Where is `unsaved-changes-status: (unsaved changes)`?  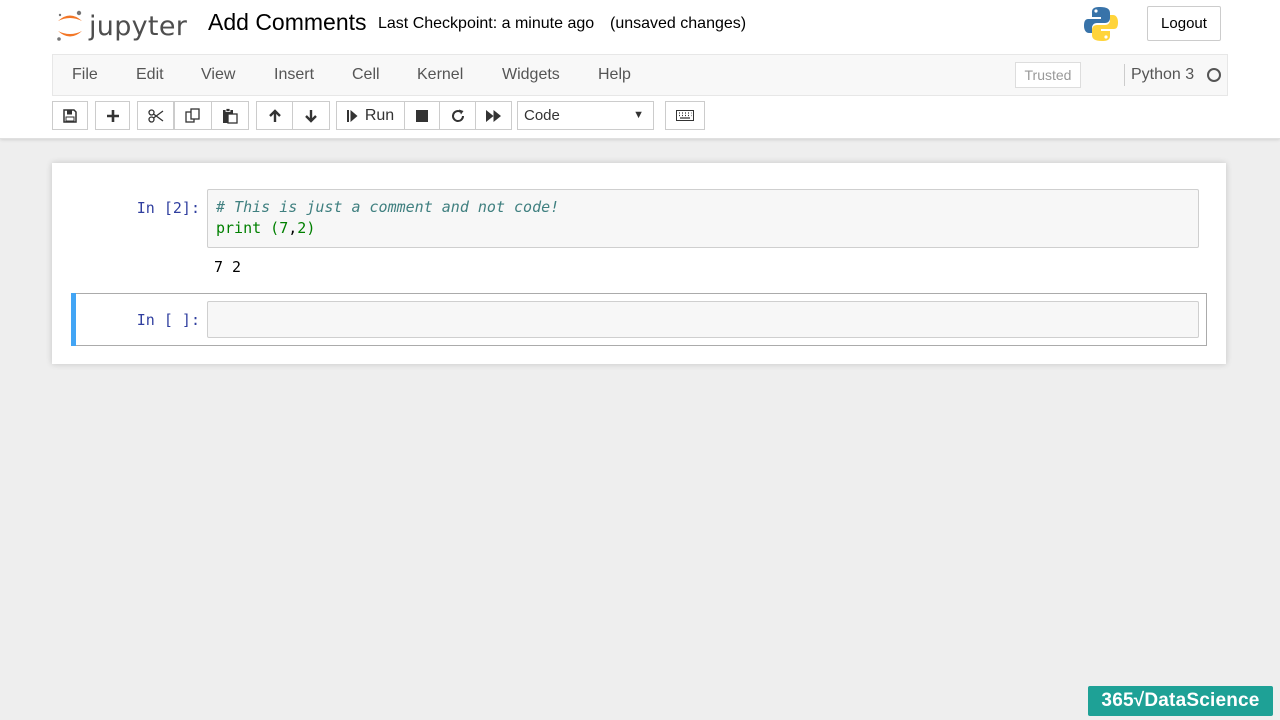 unsaved-changes-status: (unsaved changes) is located at coordinates (678, 23).